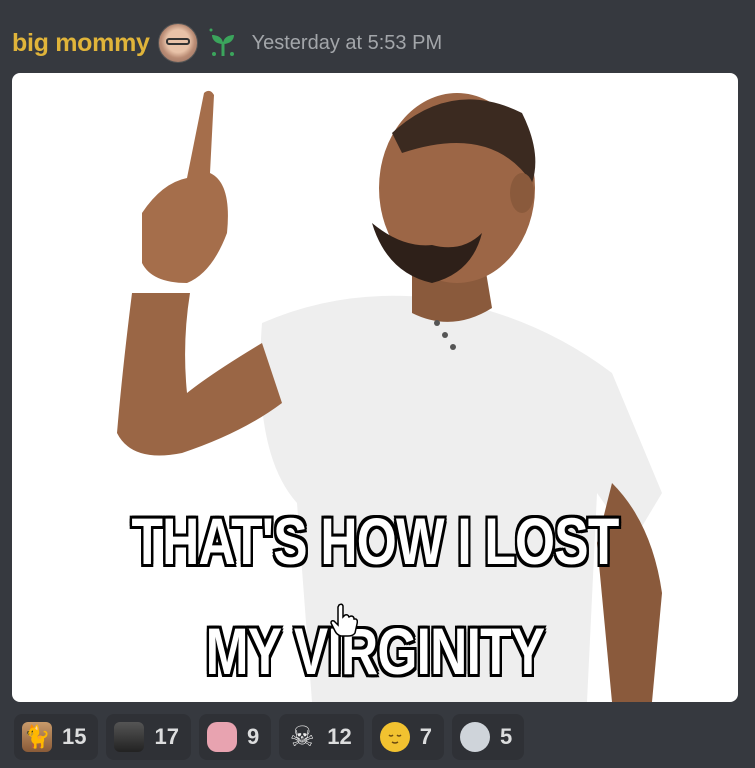  I want to click on reaction-count: 5, so click(506, 736).